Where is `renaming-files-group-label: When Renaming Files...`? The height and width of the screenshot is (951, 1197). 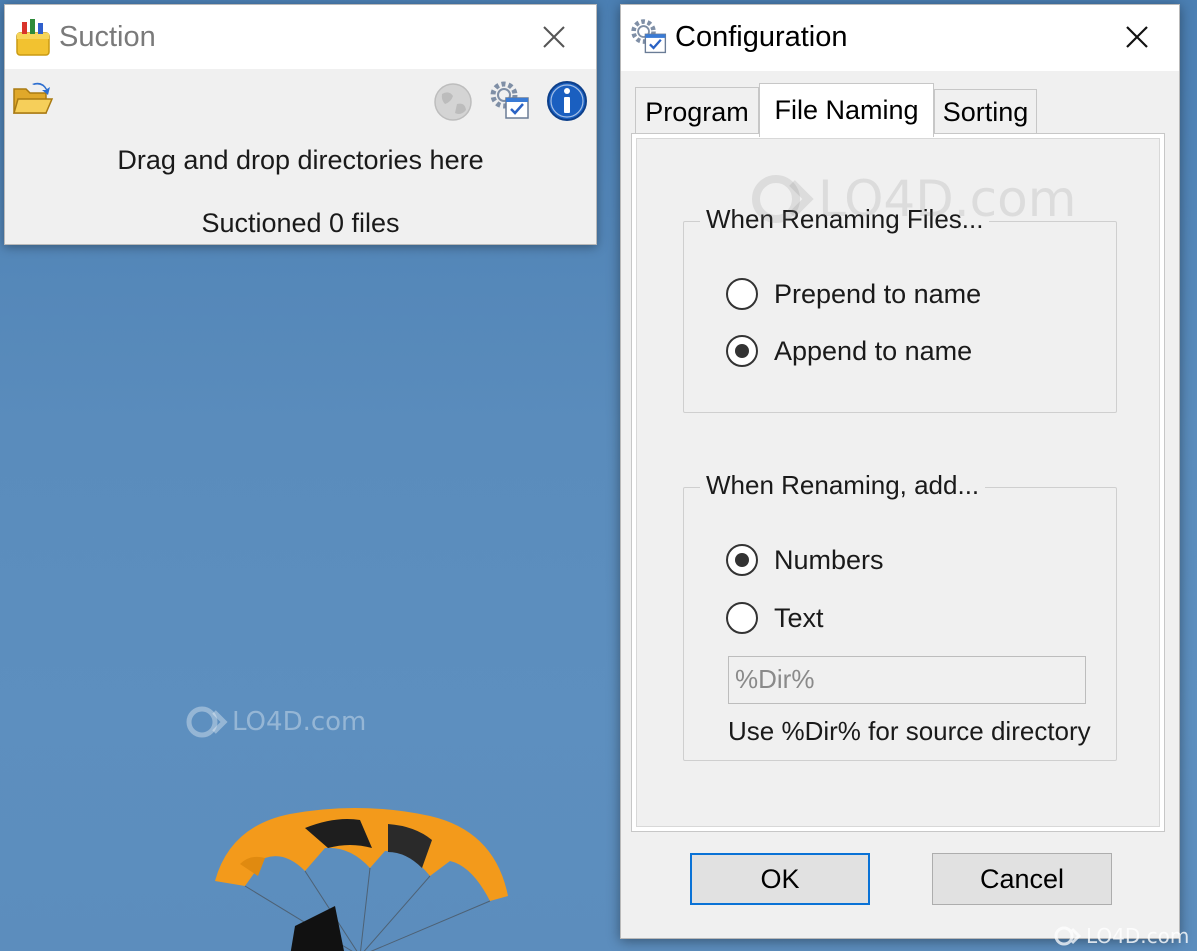
renaming-files-group-label: When Renaming Files... is located at coordinates (845, 219).